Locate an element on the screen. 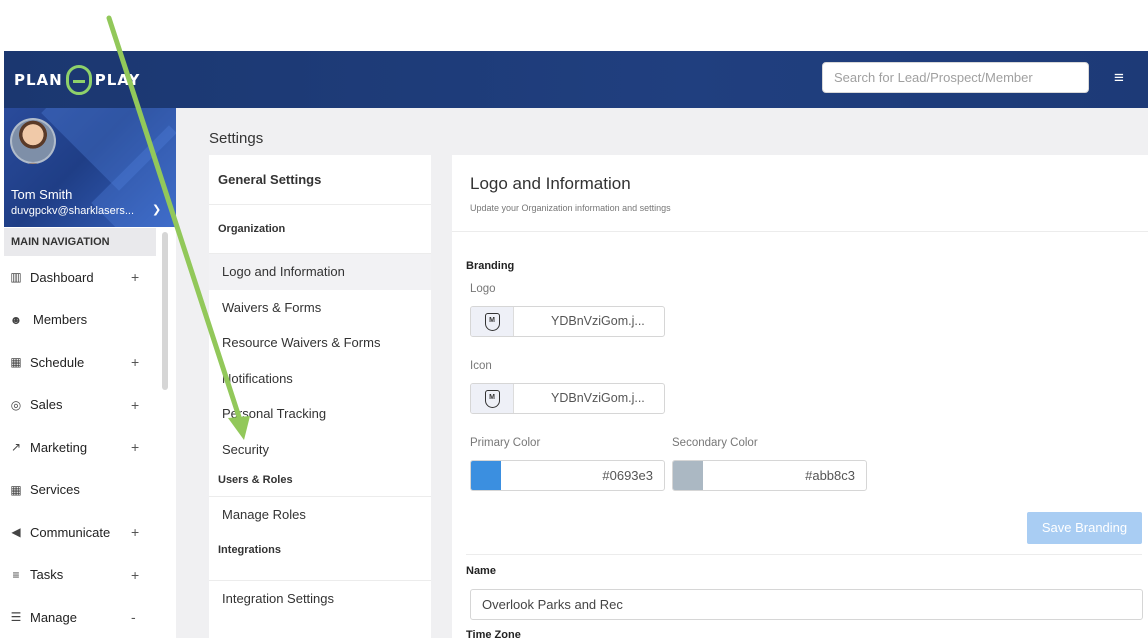 This screenshot has width=1148, height=638. megaphone-icon: ◀ is located at coordinates (16, 532).